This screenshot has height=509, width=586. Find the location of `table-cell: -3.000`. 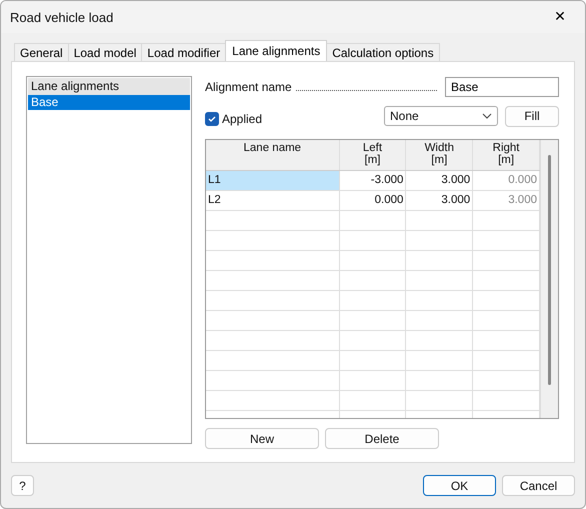

table-cell: -3.000 is located at coordinates (373, 180).